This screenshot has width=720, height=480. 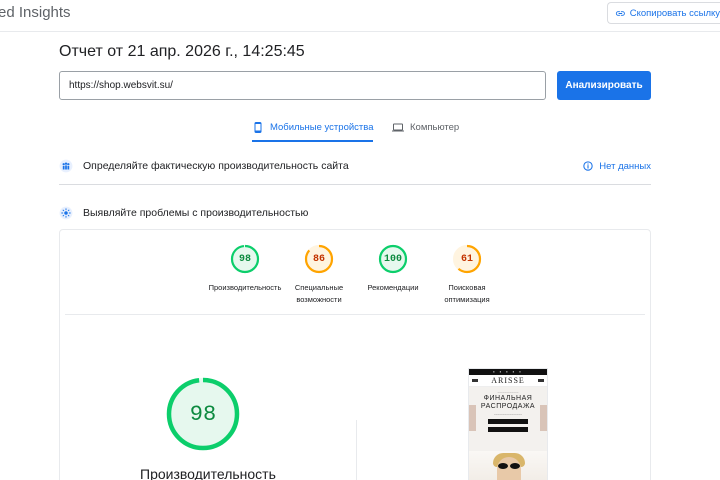 I want to click on best-practices-score: 100, so click(x=392, y=259).